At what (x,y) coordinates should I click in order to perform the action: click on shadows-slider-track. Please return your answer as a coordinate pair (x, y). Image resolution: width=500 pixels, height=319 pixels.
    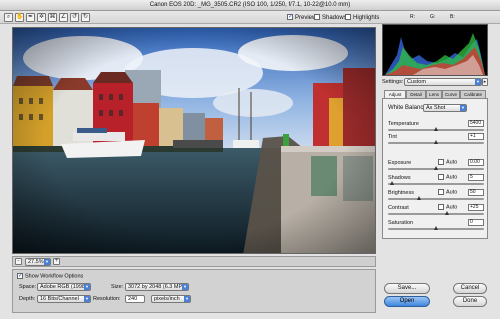
    Looking at the image, I should click on (436, 184).